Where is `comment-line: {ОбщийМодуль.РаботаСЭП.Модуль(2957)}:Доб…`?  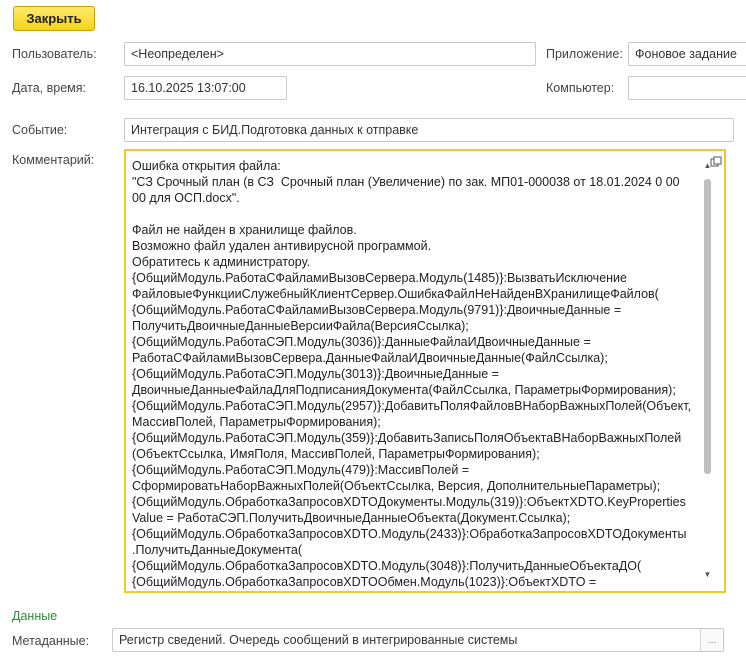
comment-line: {ОбщийМодуль.РаботаСЭП.Модуль(2957)}:Доб… is located at coordinates (412, 406).